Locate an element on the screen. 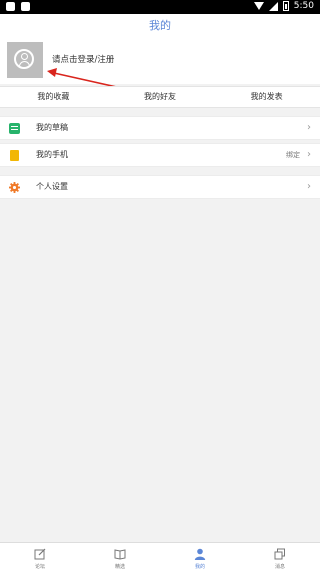 This screenshot has height=571, width=320. menu-item-label: 我的手机 is located at coordinates (52, 154).